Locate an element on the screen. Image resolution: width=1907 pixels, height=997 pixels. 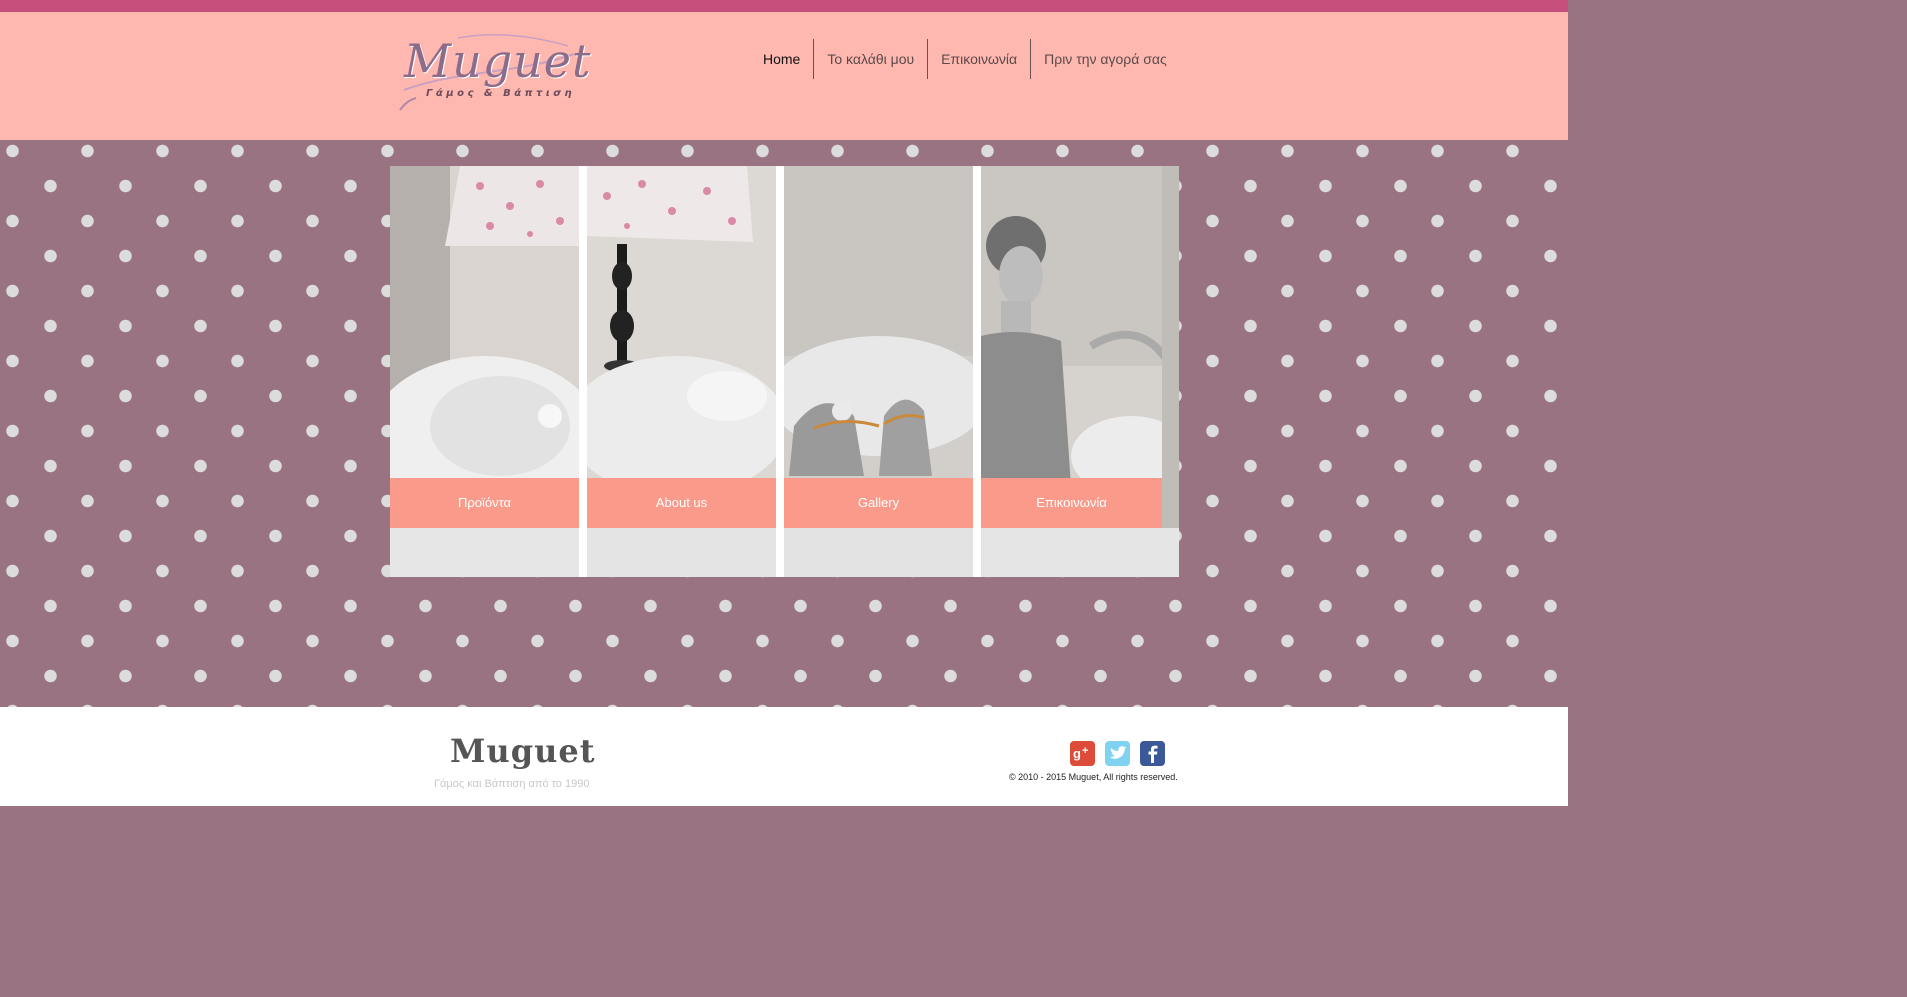
nav-contact: Επικοινωνία is located at coordinates (978, 59).